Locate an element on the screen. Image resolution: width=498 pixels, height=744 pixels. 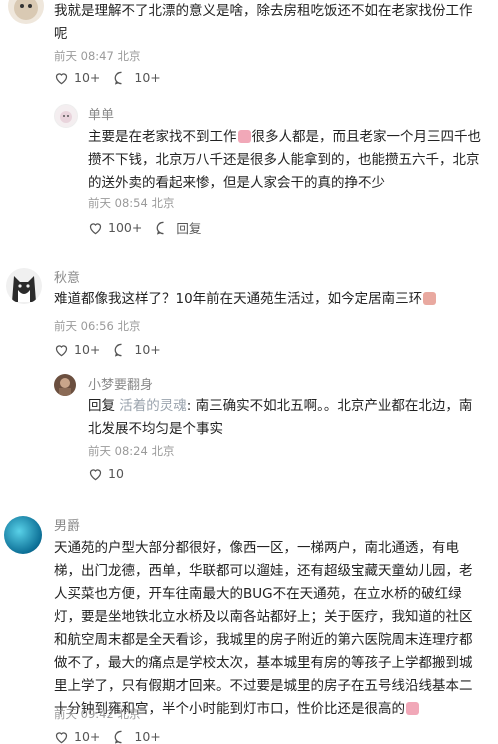
reply-username: 小梦要翻身 is located at coordinates (120, 383).